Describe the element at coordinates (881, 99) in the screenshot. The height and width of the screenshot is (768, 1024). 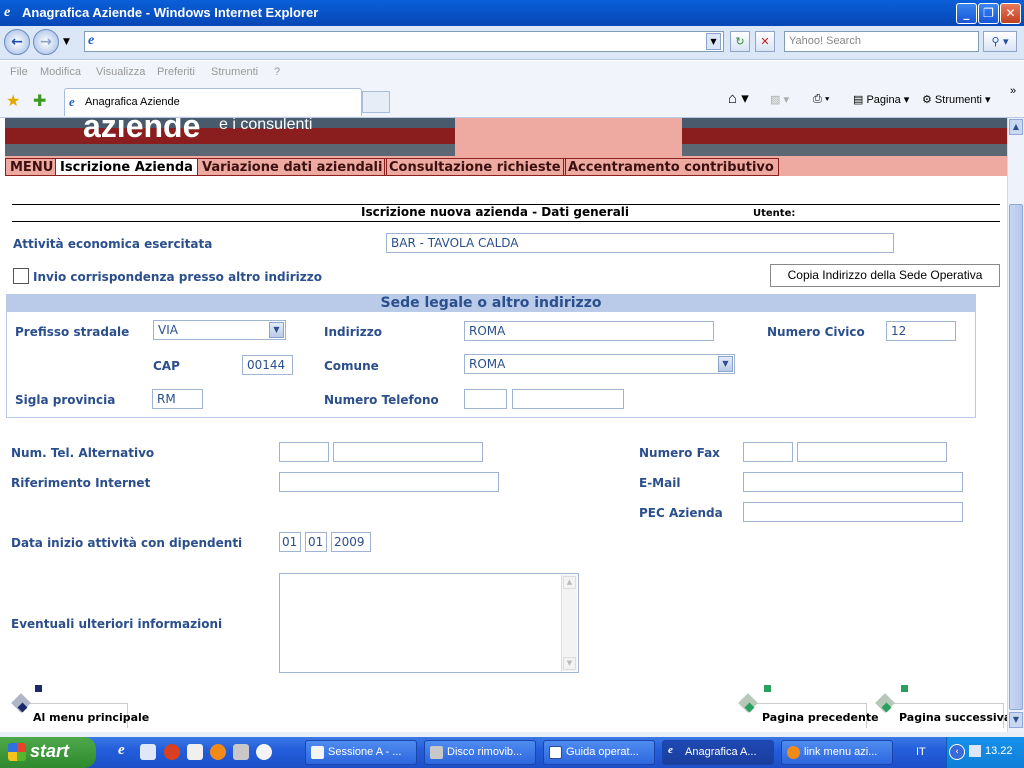
I see `page-menu-button: ▤ Pagina ▾` at that location.